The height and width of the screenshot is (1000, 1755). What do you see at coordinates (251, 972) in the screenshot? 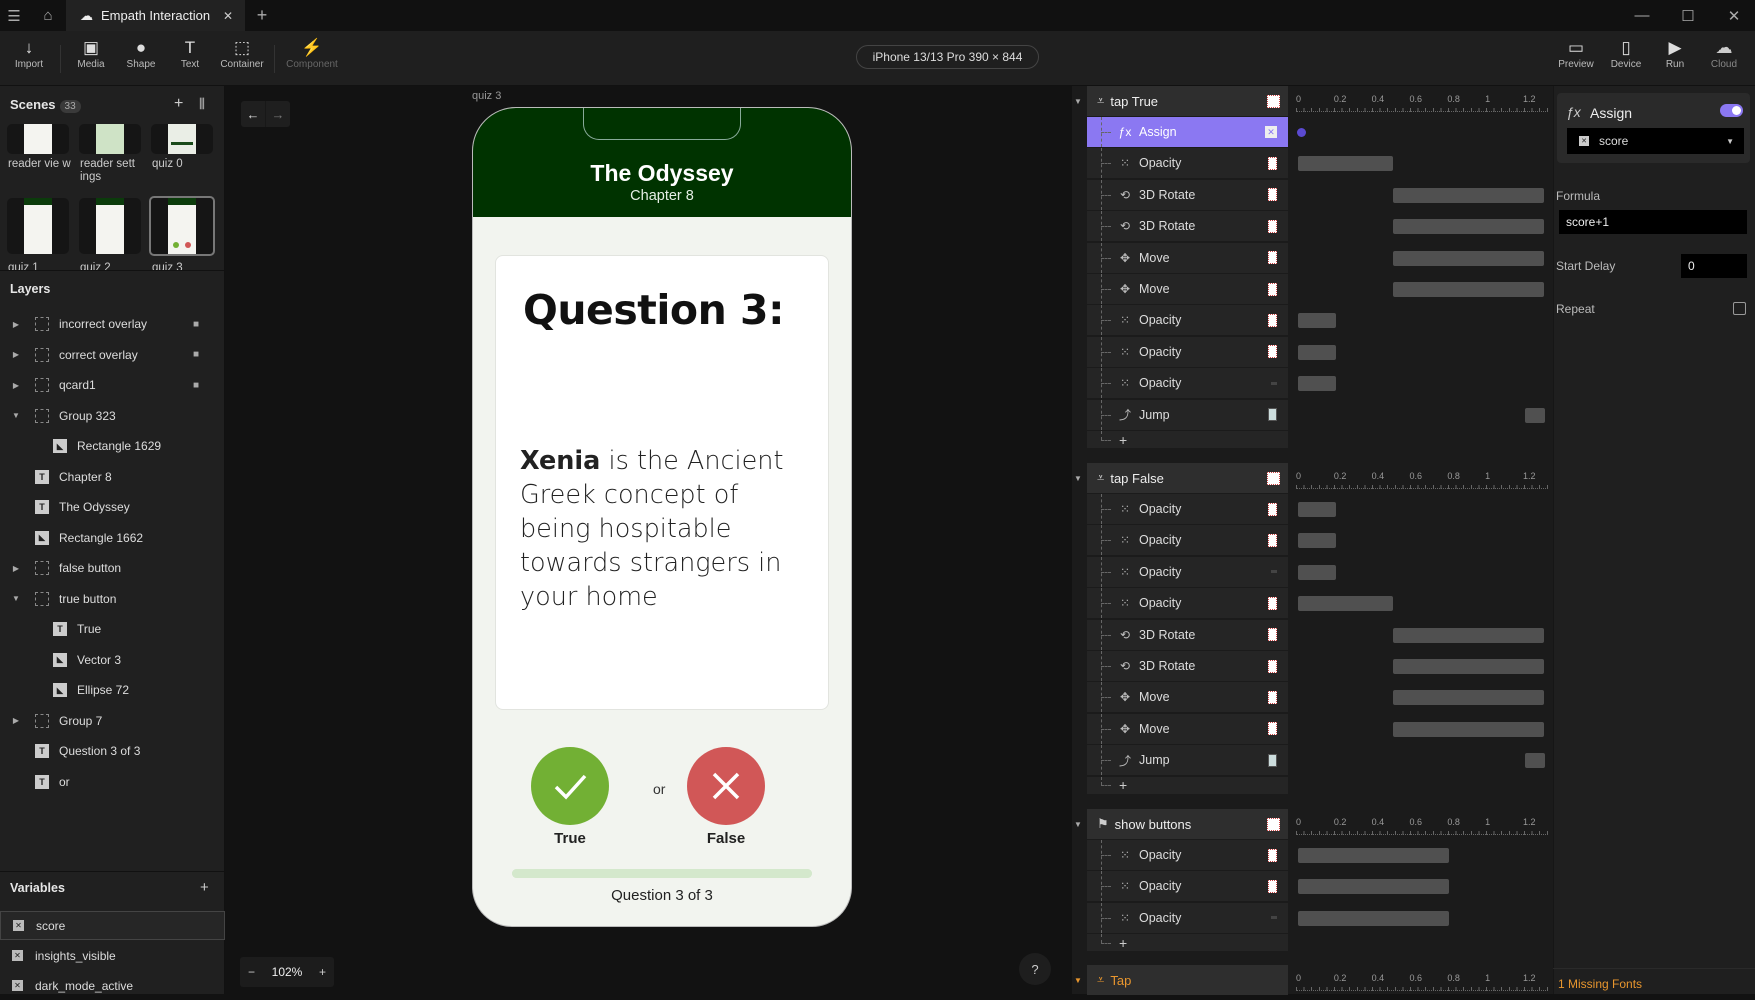
I see `zoom-out-button: −` at bounding box center [251, 972].